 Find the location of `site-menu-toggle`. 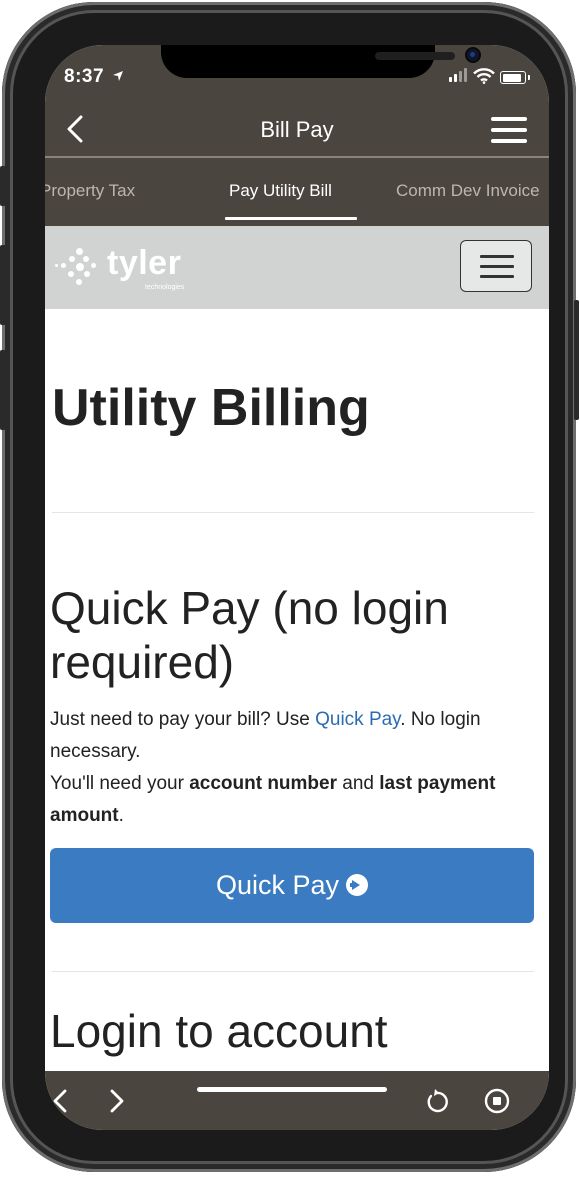

site-menu-toggle is located at coordinates (496, 266).